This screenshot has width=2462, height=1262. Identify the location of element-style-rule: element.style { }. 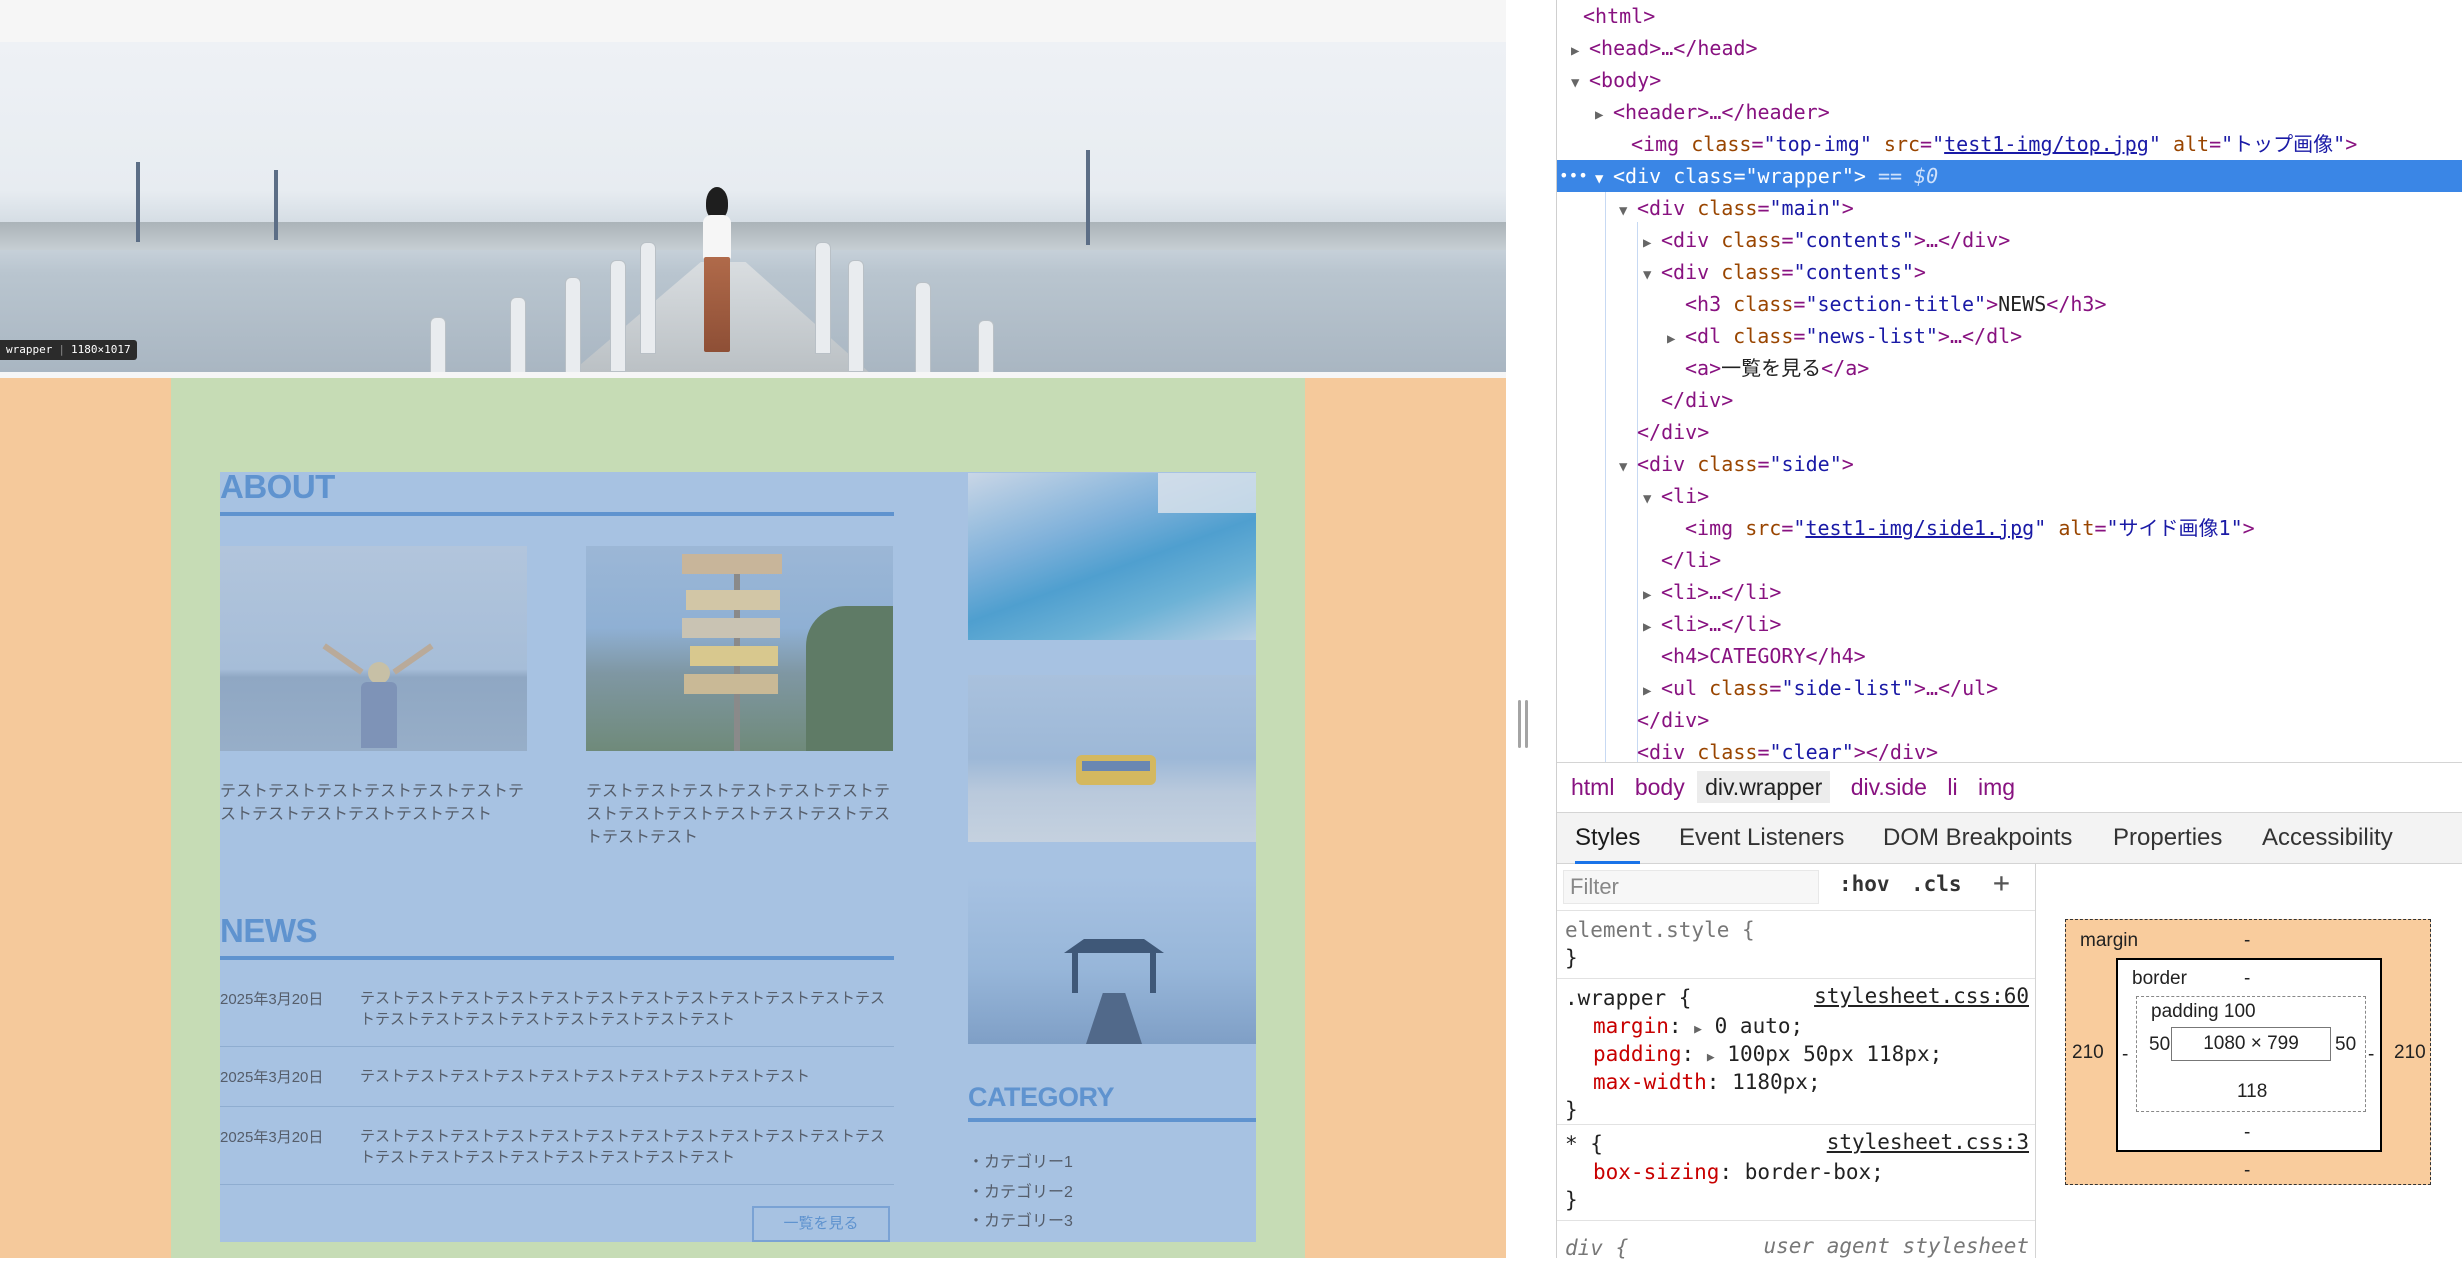
(1796, 944).